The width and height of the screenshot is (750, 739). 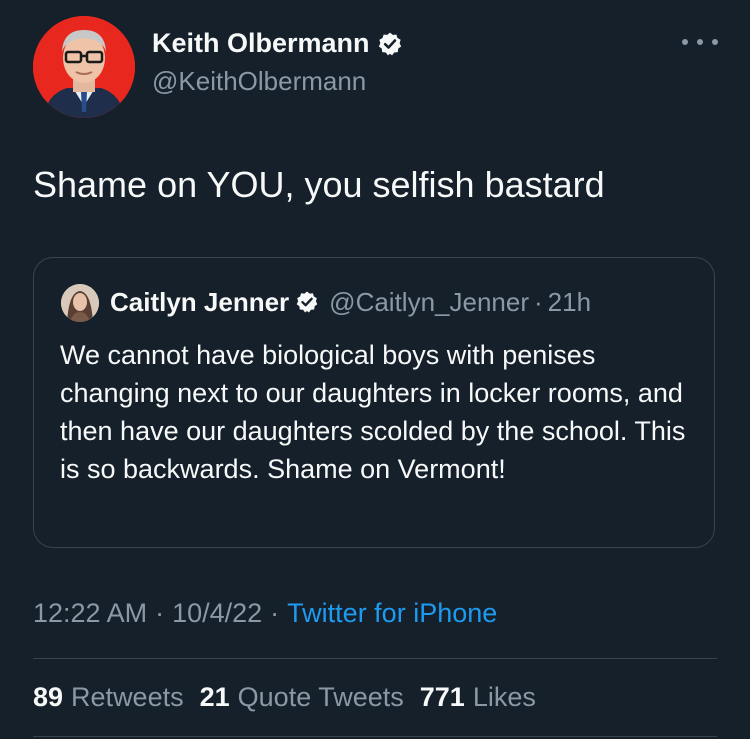 I want to click on quote-tweets-count: 21, so click(x=214, y=697).